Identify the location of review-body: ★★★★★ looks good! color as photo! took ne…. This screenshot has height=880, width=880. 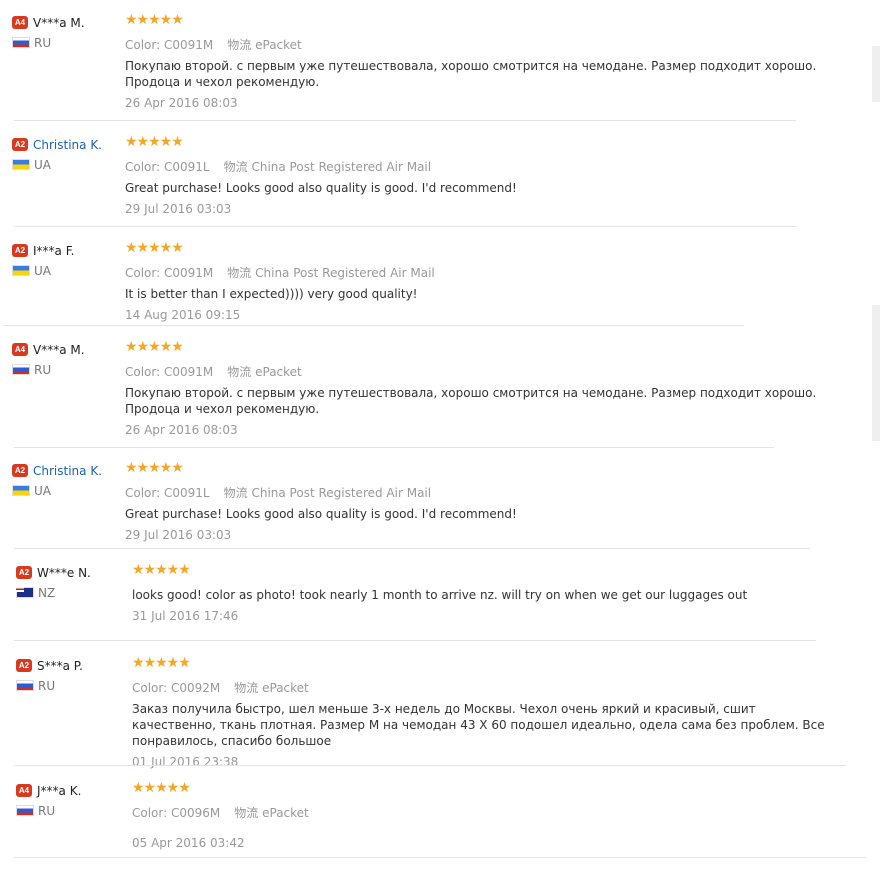
(482, 592).